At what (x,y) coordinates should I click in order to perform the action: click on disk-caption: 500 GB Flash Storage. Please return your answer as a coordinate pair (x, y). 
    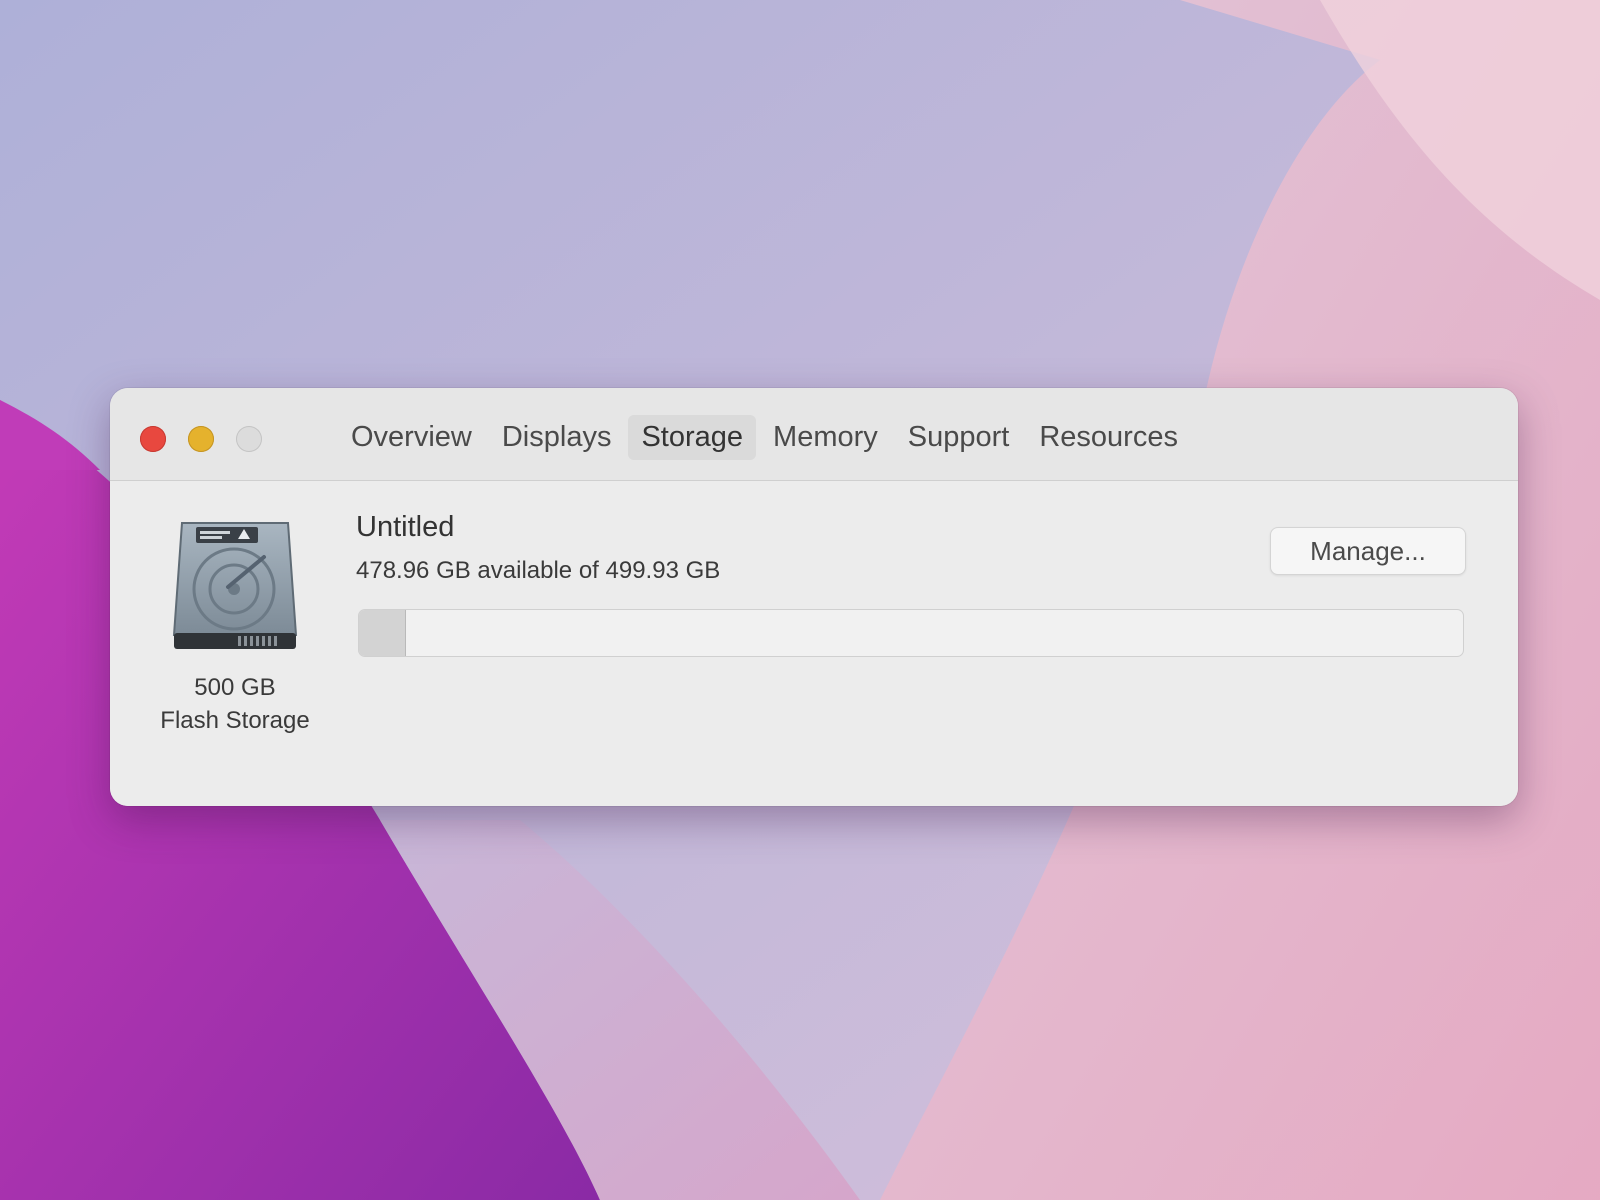
    Looking at the image, I should click on (235, 704).